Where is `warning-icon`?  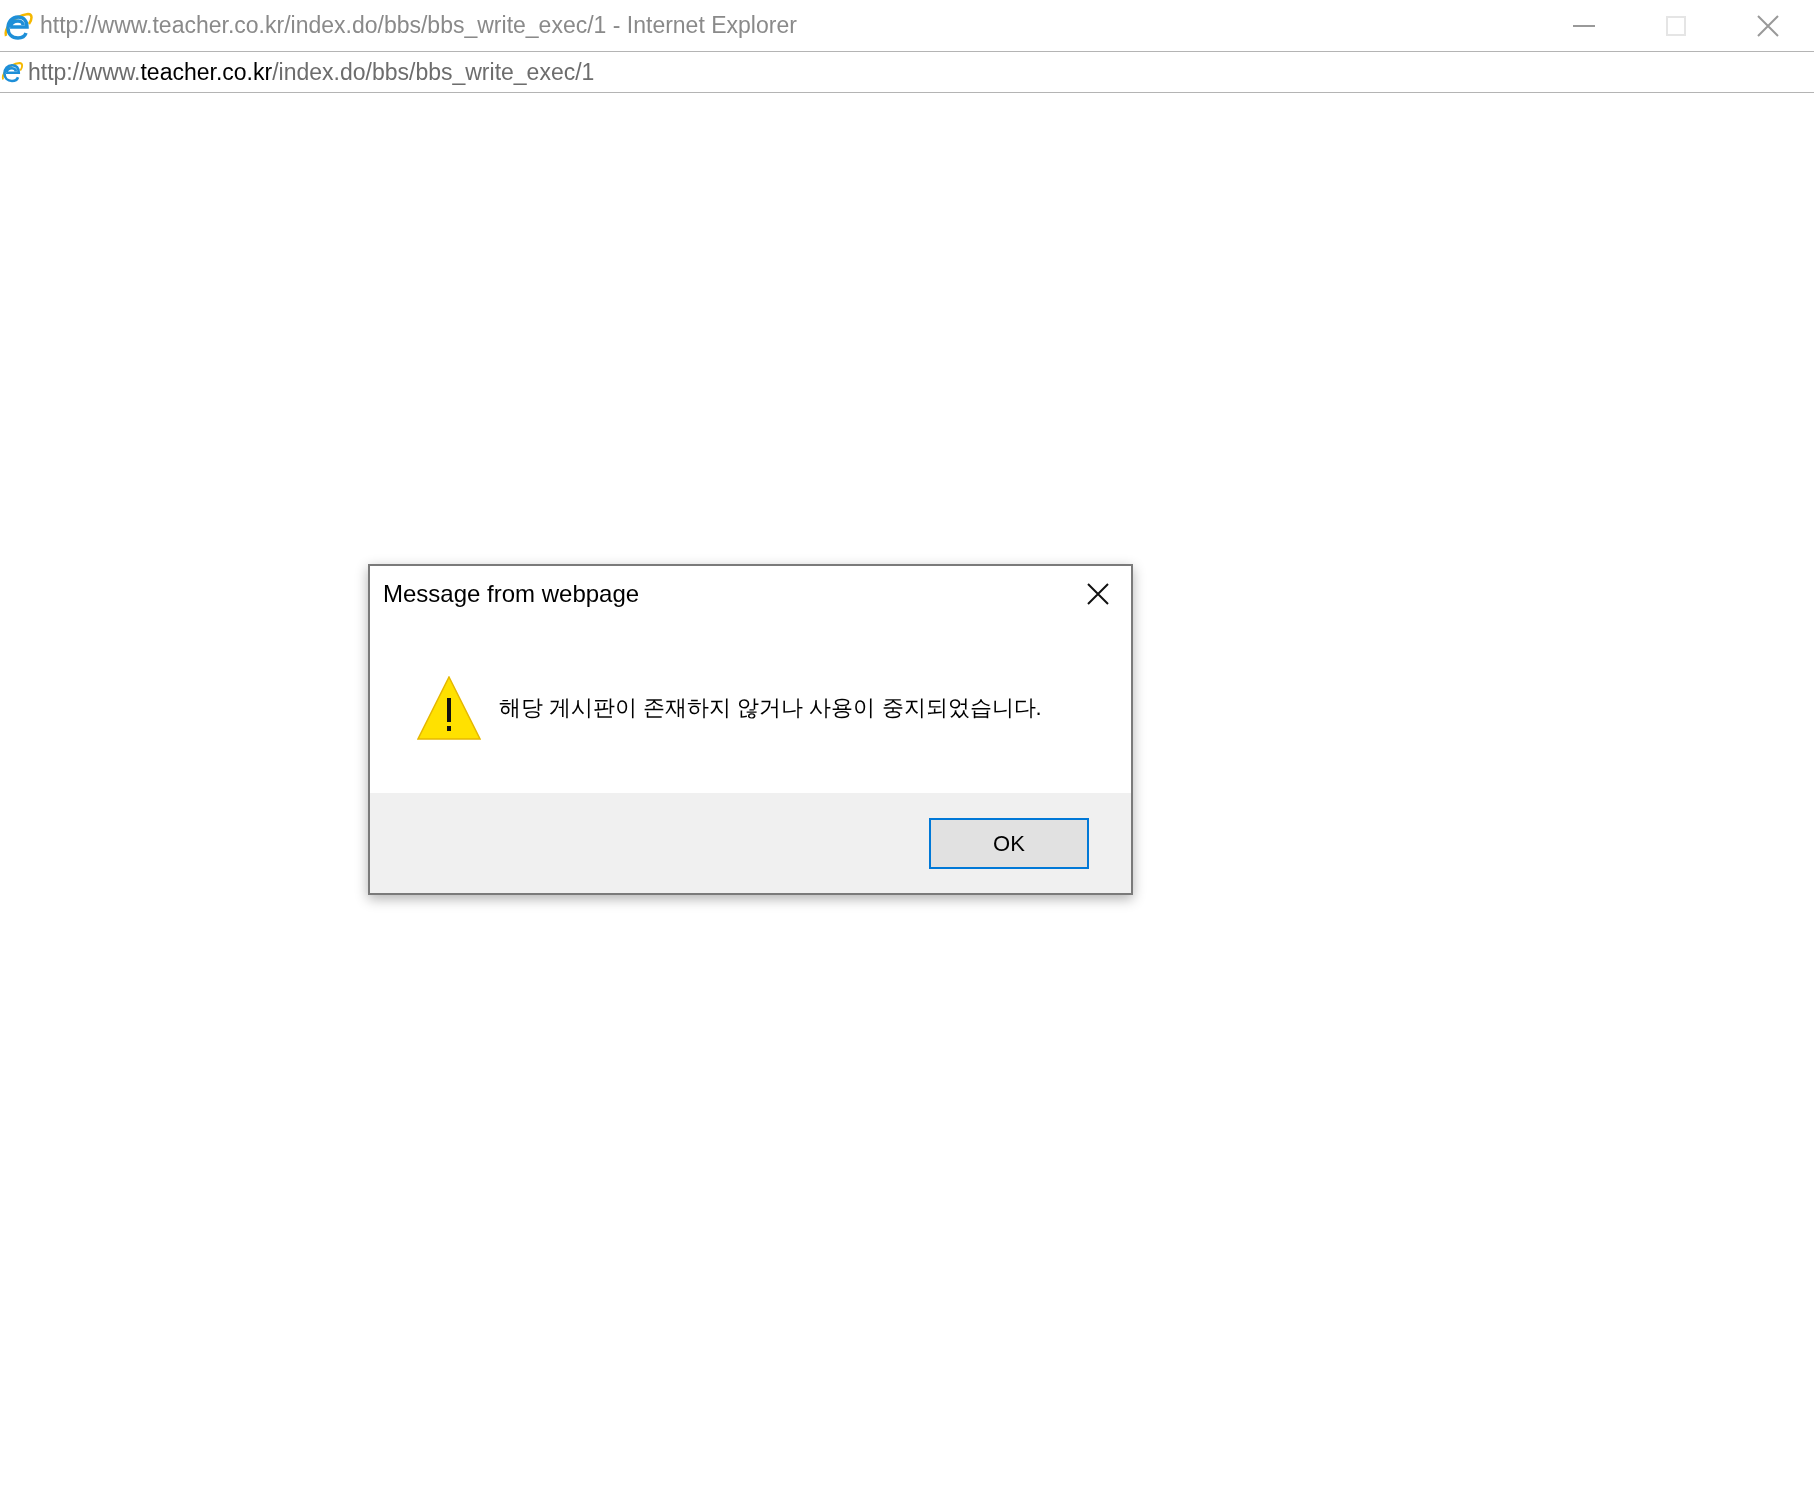 warning-icon is located at coordinates (449, 707).